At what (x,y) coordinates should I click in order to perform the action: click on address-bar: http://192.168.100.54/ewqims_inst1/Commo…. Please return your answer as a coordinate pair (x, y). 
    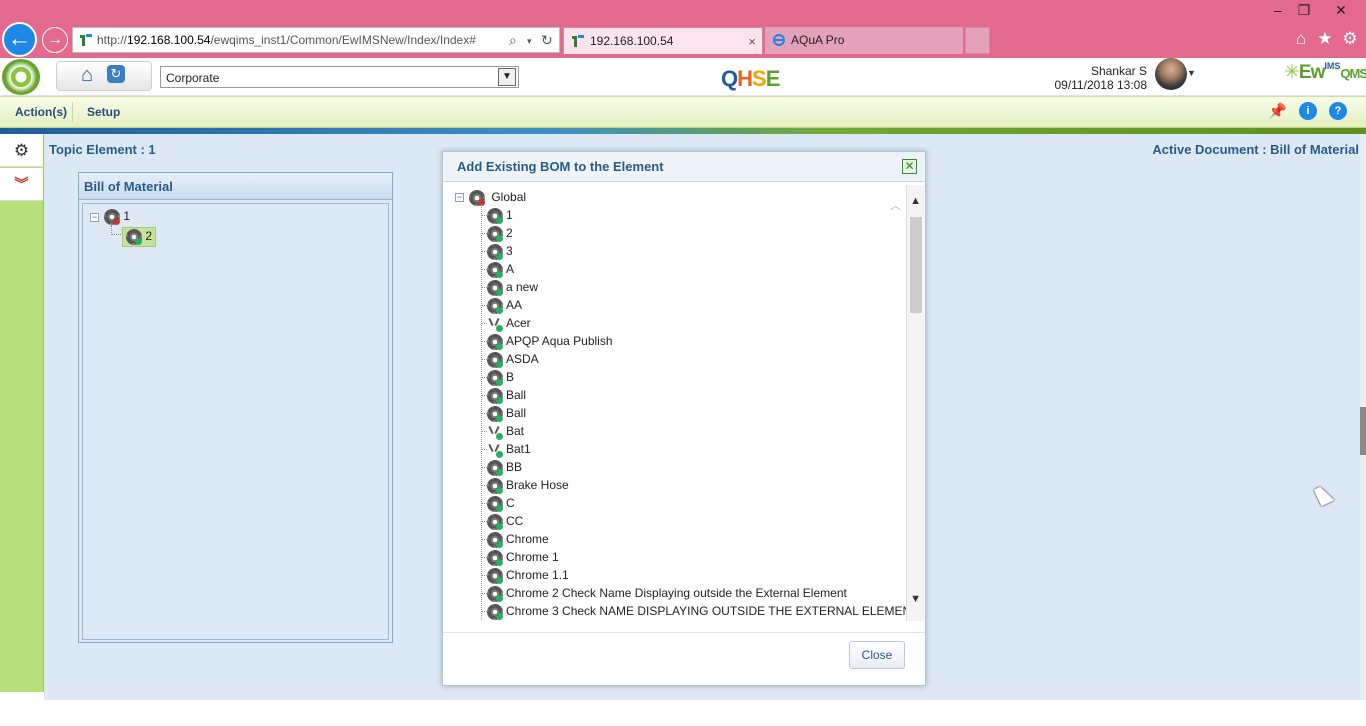
    Looking at the image, I should click on (316, 40).